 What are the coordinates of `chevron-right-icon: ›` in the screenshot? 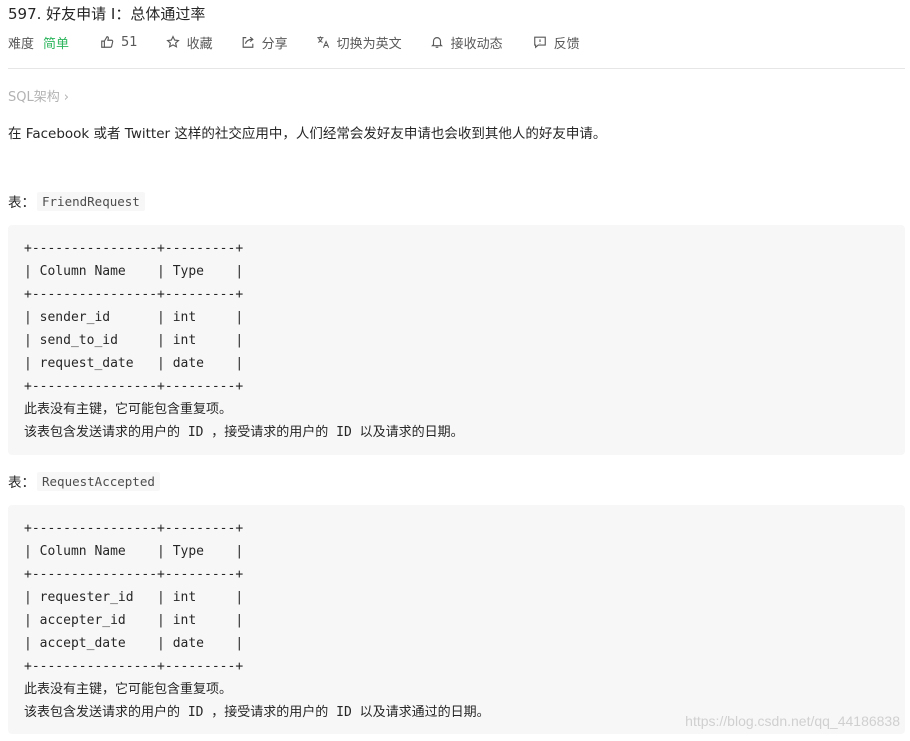 It's located at (66, 97).